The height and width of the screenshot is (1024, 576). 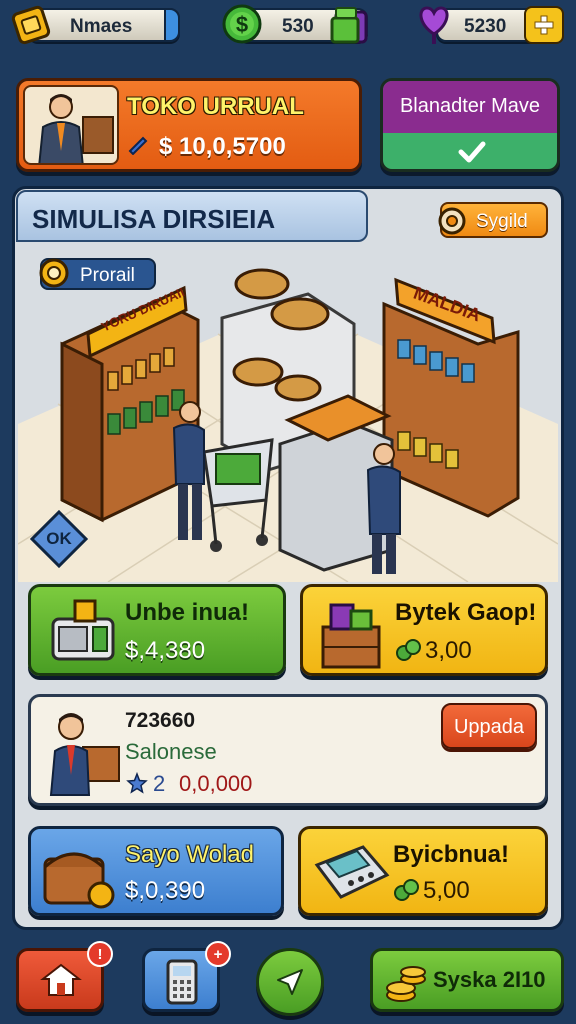 I want to click on store-money: $ 10,0,5700, so click(x=222, y=146).